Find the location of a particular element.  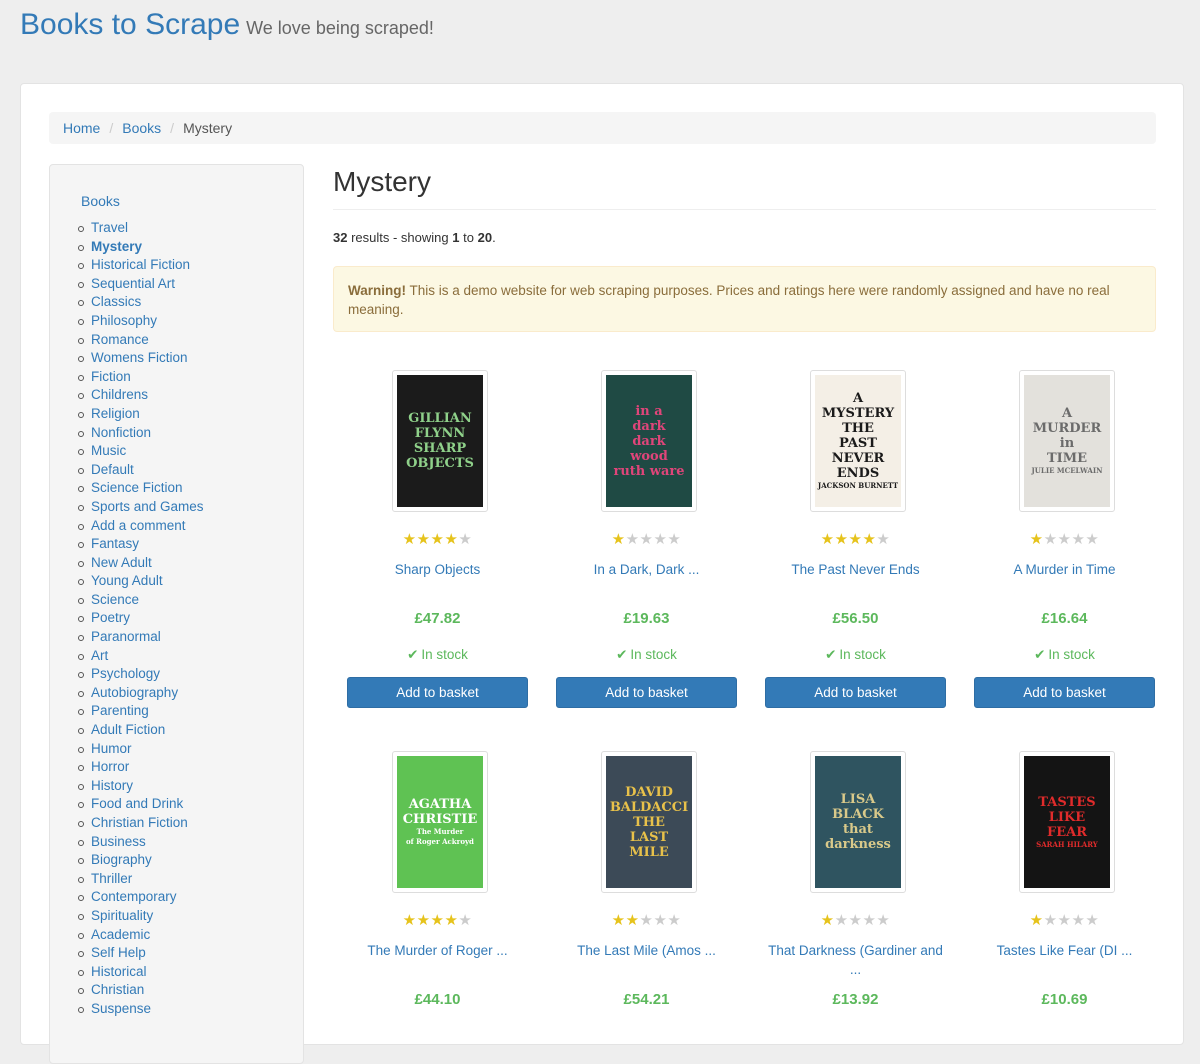

category-item: Paranormal is located at coordinates (141, 637).